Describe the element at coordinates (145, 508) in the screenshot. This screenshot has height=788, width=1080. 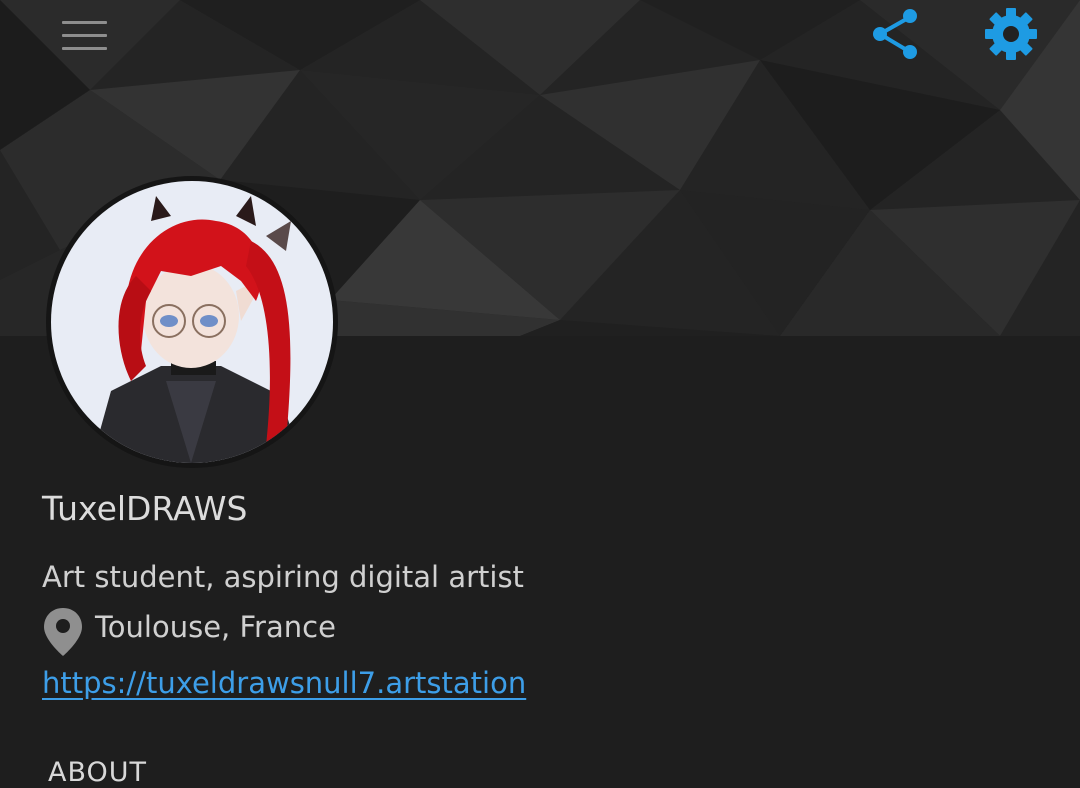
I see `profile-name: TuxelDRAWS` at that location.